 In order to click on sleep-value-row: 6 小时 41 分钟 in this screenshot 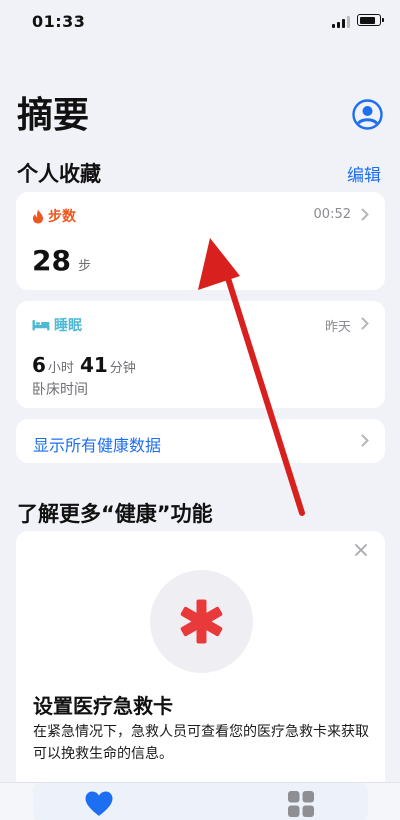, I will do `click(84, 365)`.